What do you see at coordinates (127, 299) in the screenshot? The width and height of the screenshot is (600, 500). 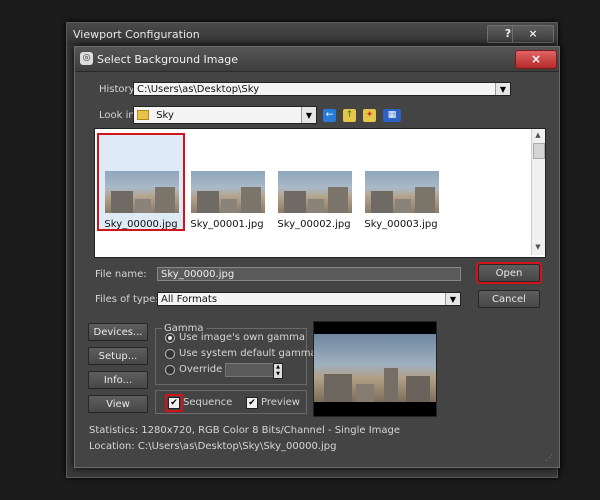 I see `filetype-label: Files of type:` at bounding box center [127, 299].